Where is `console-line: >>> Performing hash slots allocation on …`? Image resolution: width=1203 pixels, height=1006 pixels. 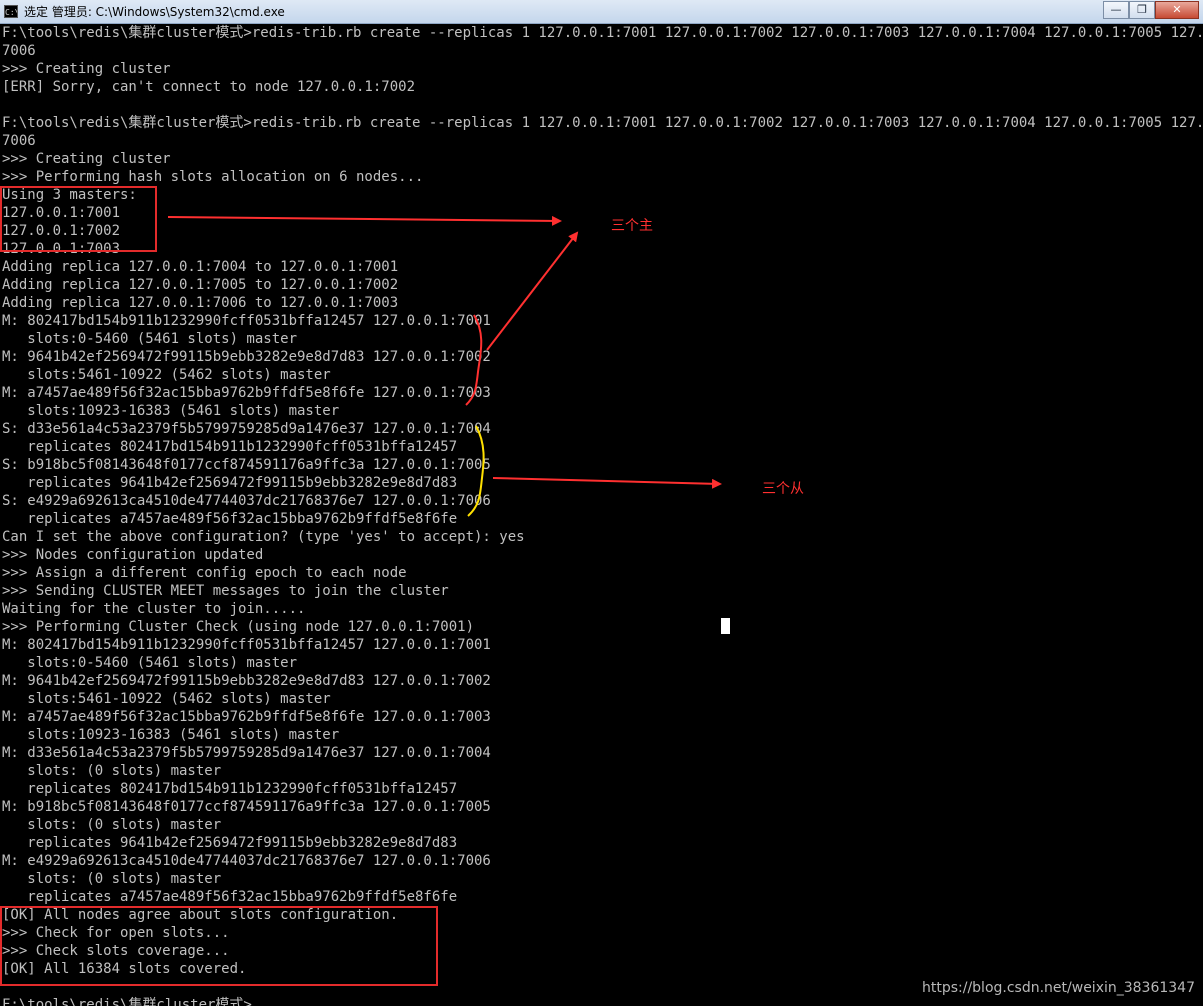
console-line: >>> Performing hash slots allocation on … is located at coordinates (213, 177).